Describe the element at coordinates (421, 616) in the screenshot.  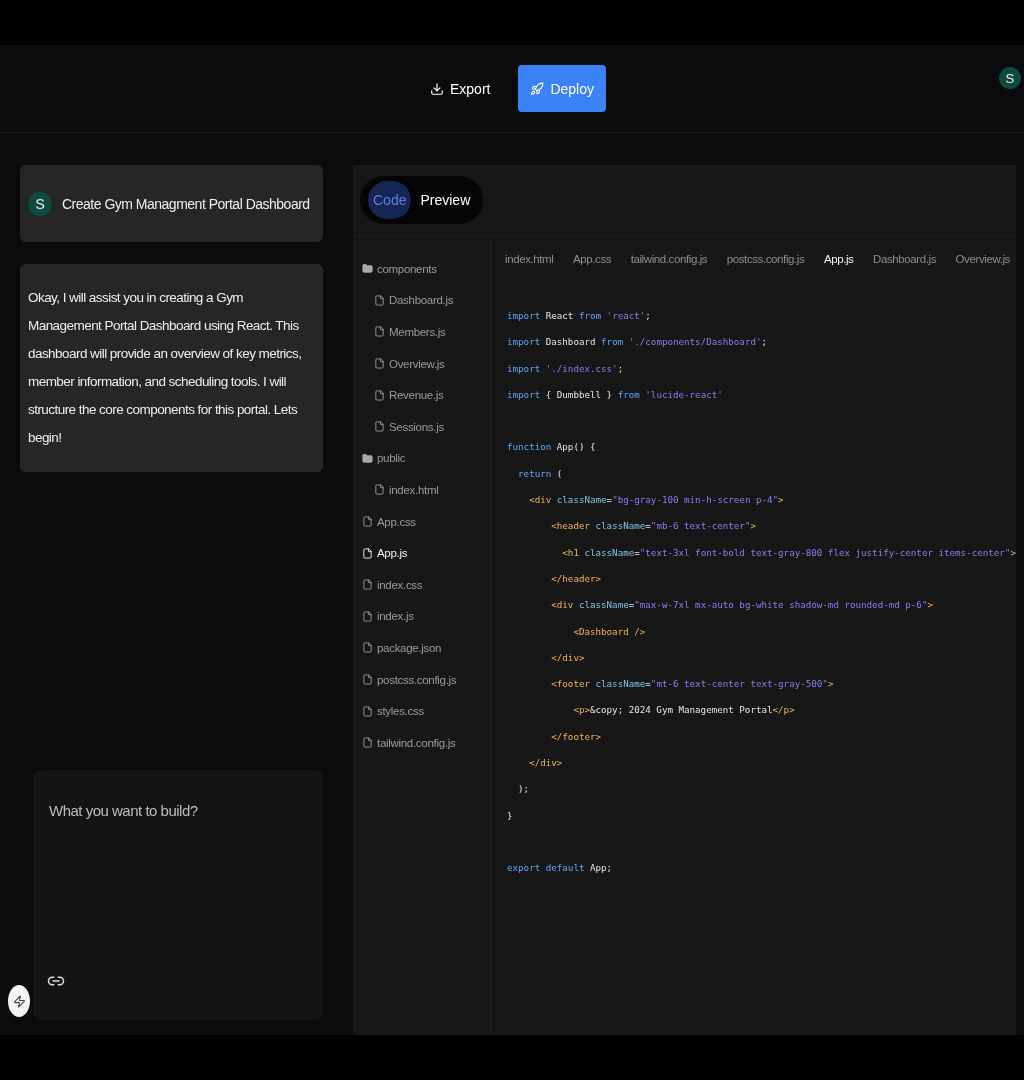
I see `file-item: index.js` at that location.